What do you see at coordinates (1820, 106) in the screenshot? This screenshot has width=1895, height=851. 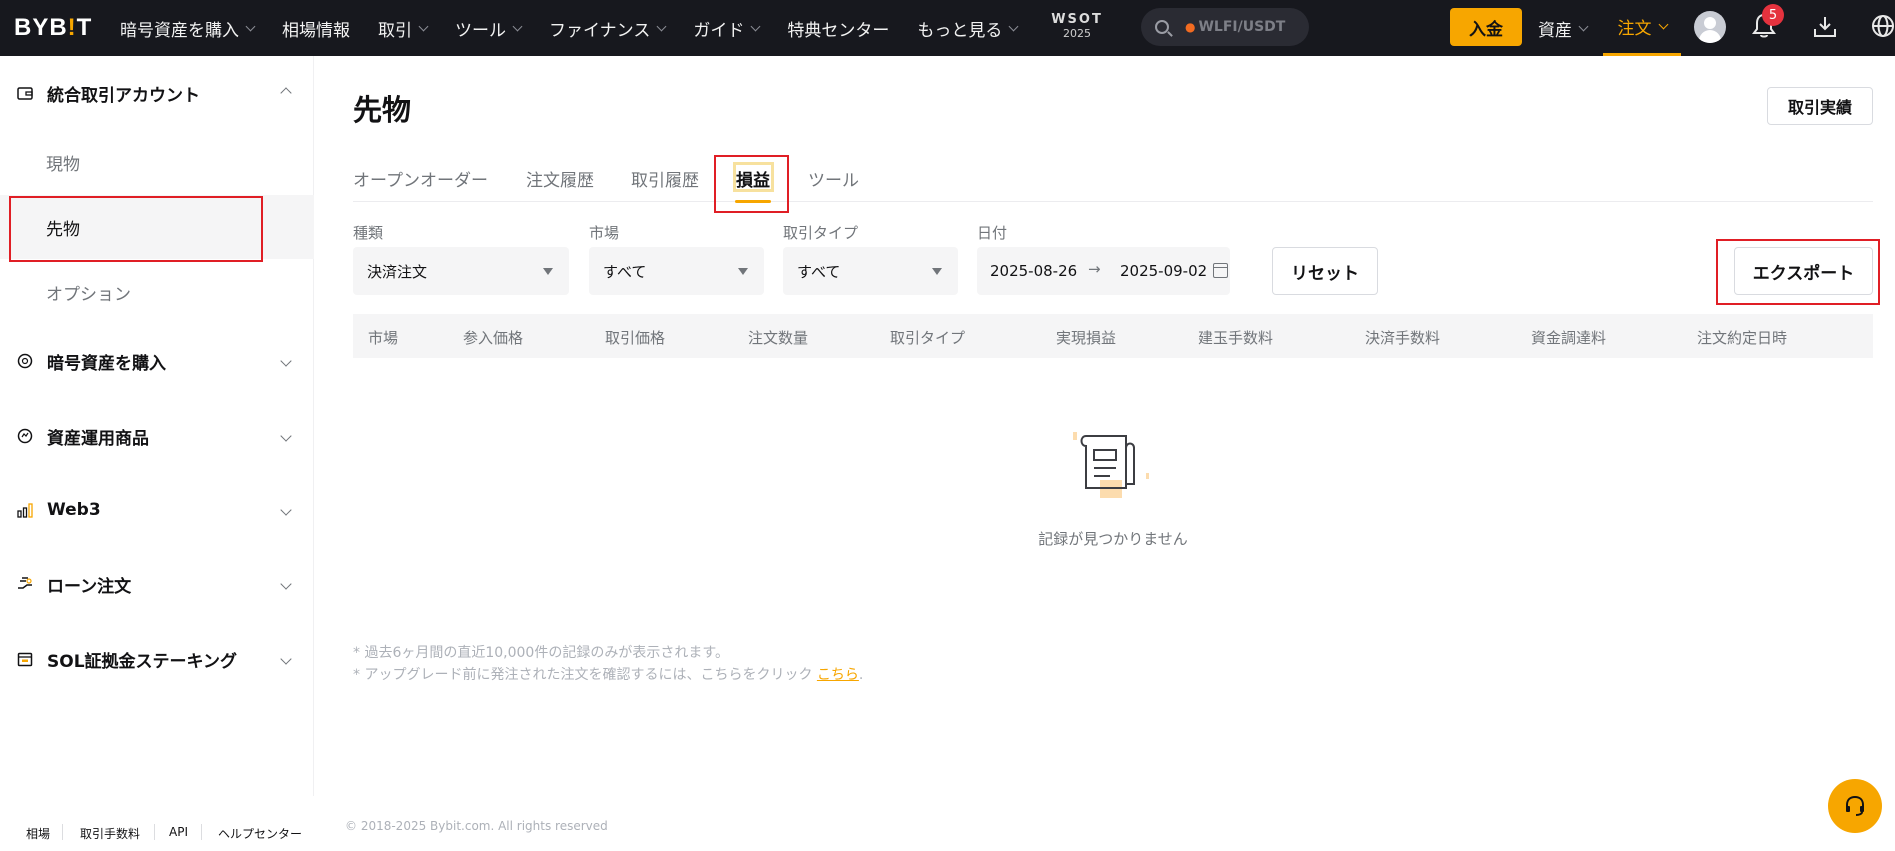 I see `trade-records-button: 取引実績` at bounding box center [1820, 106].